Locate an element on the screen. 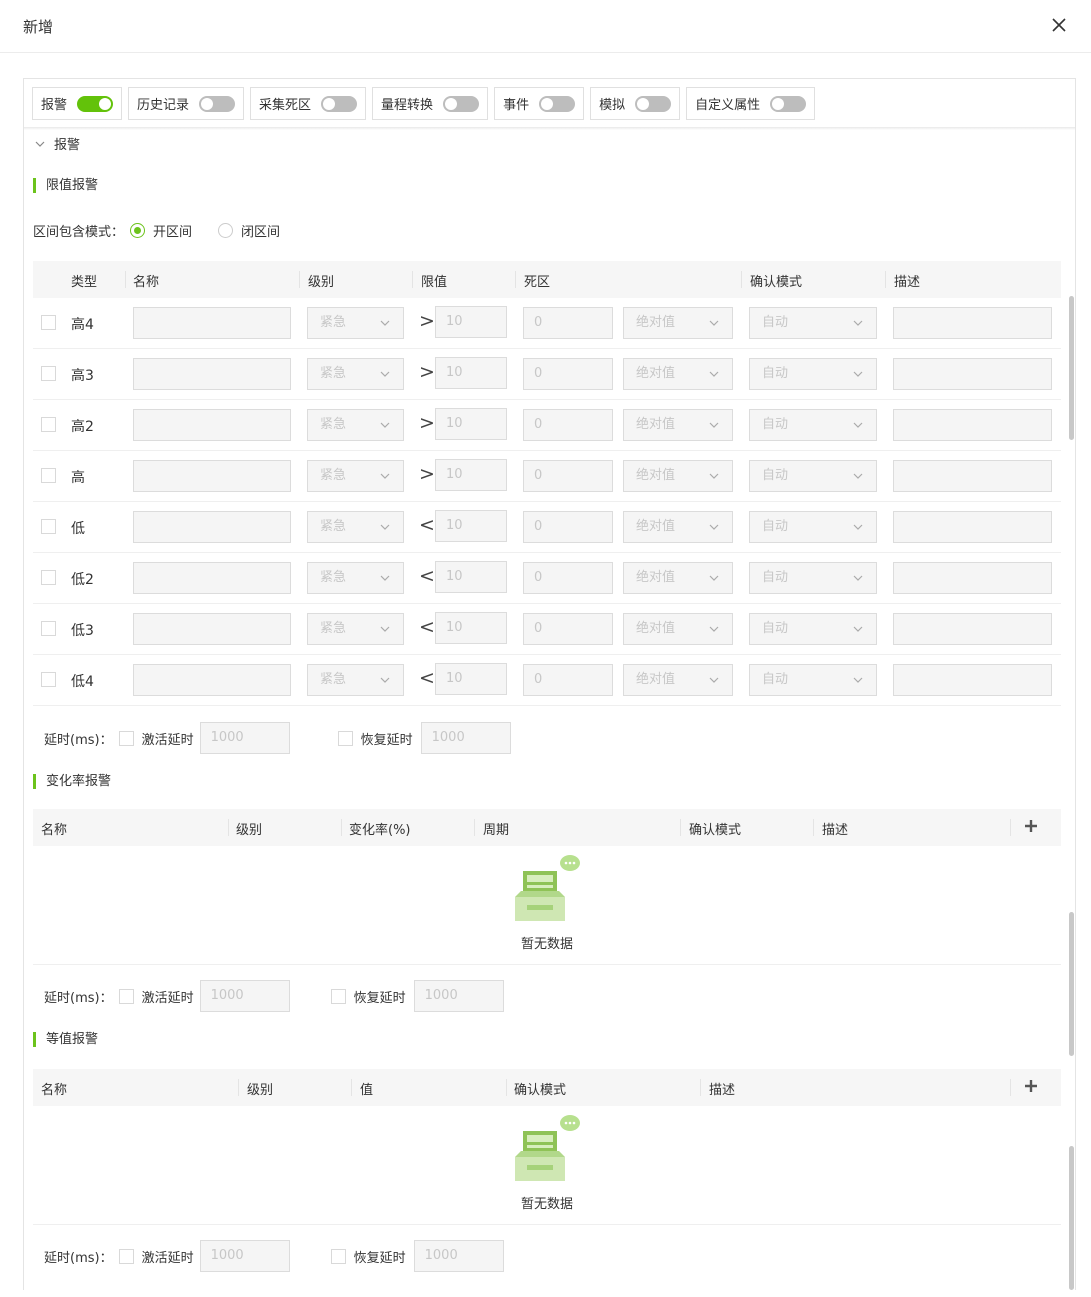 This screenshot has width=1091, height=1297. radio-closed-interval is located at coordinates (226, 230).